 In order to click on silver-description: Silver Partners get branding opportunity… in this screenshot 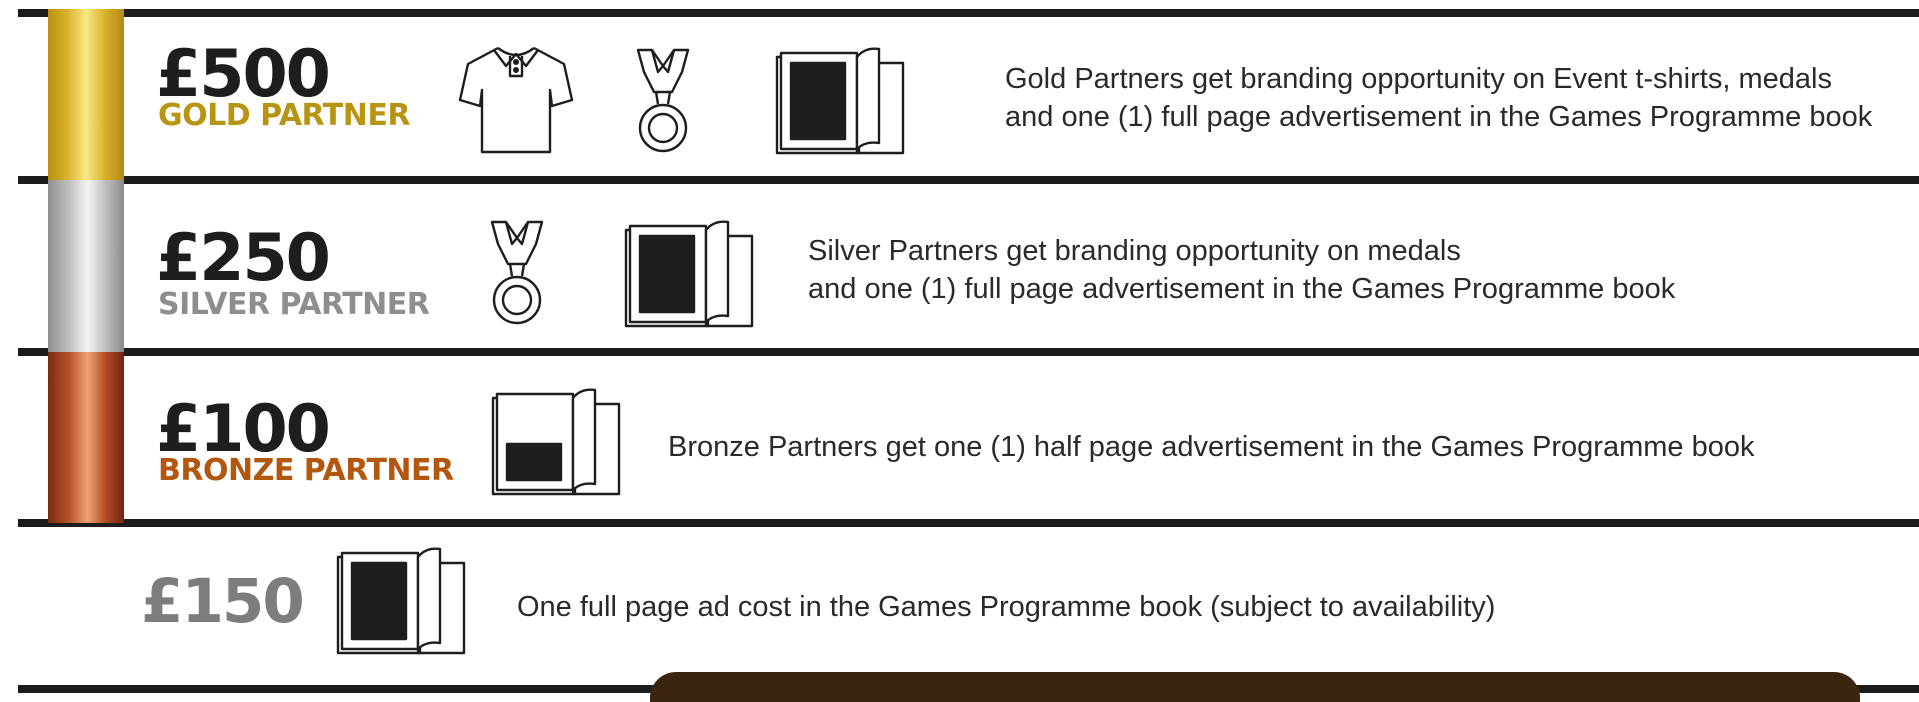, I will do `click(1241, 270)`.